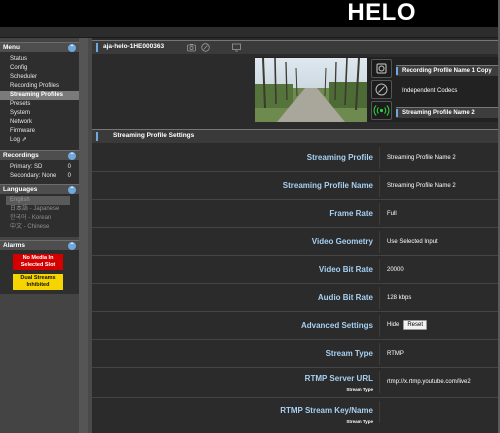 This screenshot has height=433, width=500. Describe the element at coordinates (399, 298) in the screenshot. I see `setting-value: 128 kbps` at that location.